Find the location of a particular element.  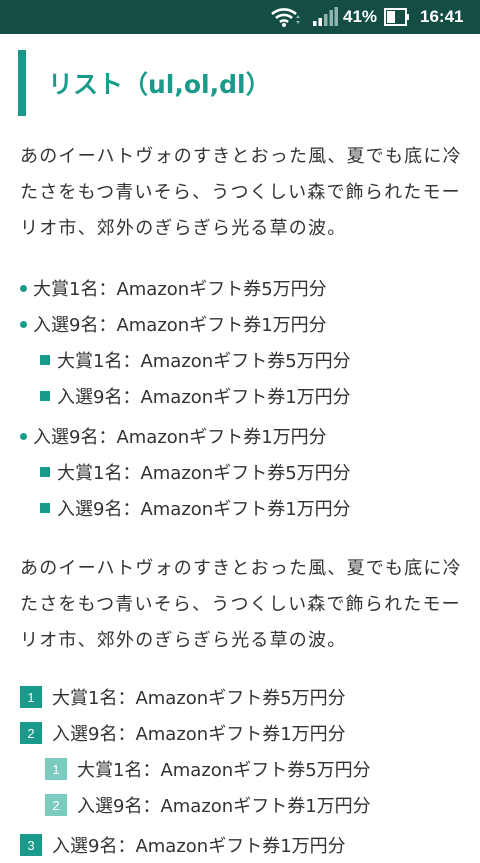

nested-ordered-list-item: 2 入選9名：Amazonギフト券1万円分 is located at coordinates (208, 805).